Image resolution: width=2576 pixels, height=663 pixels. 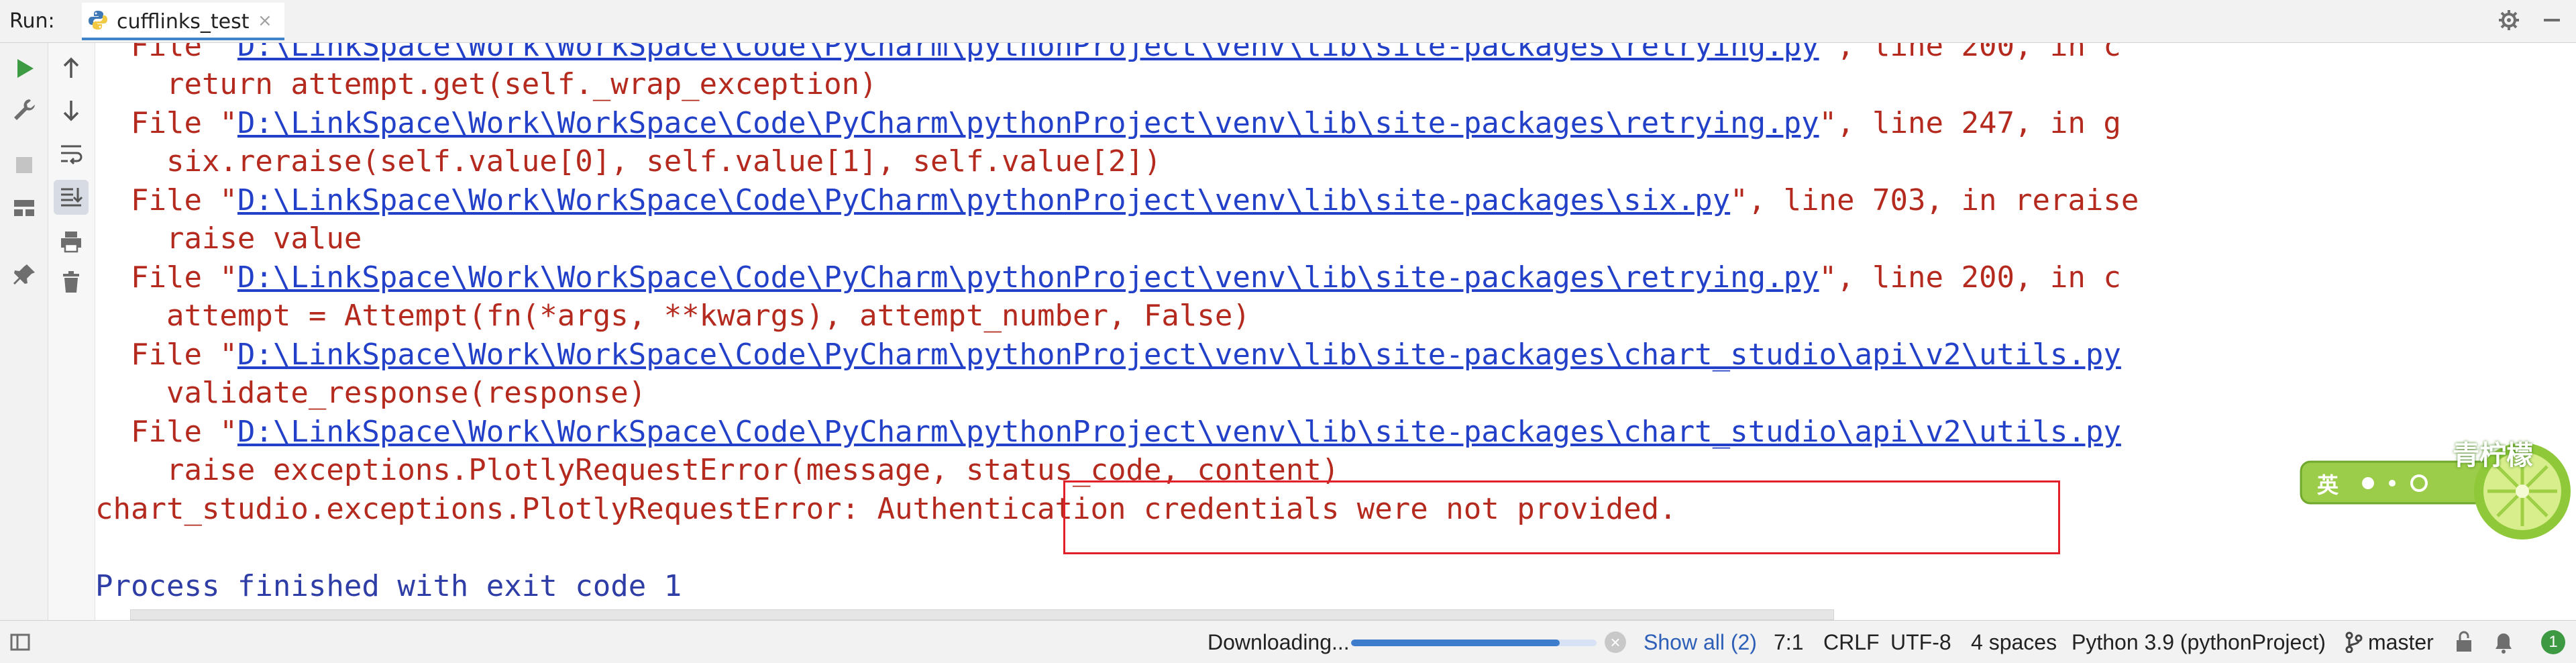 What do you see at coordinates (1920, 642) in the screenshot?
I see `file-encoding: UTF-8` at bounding box center [1920, 642].